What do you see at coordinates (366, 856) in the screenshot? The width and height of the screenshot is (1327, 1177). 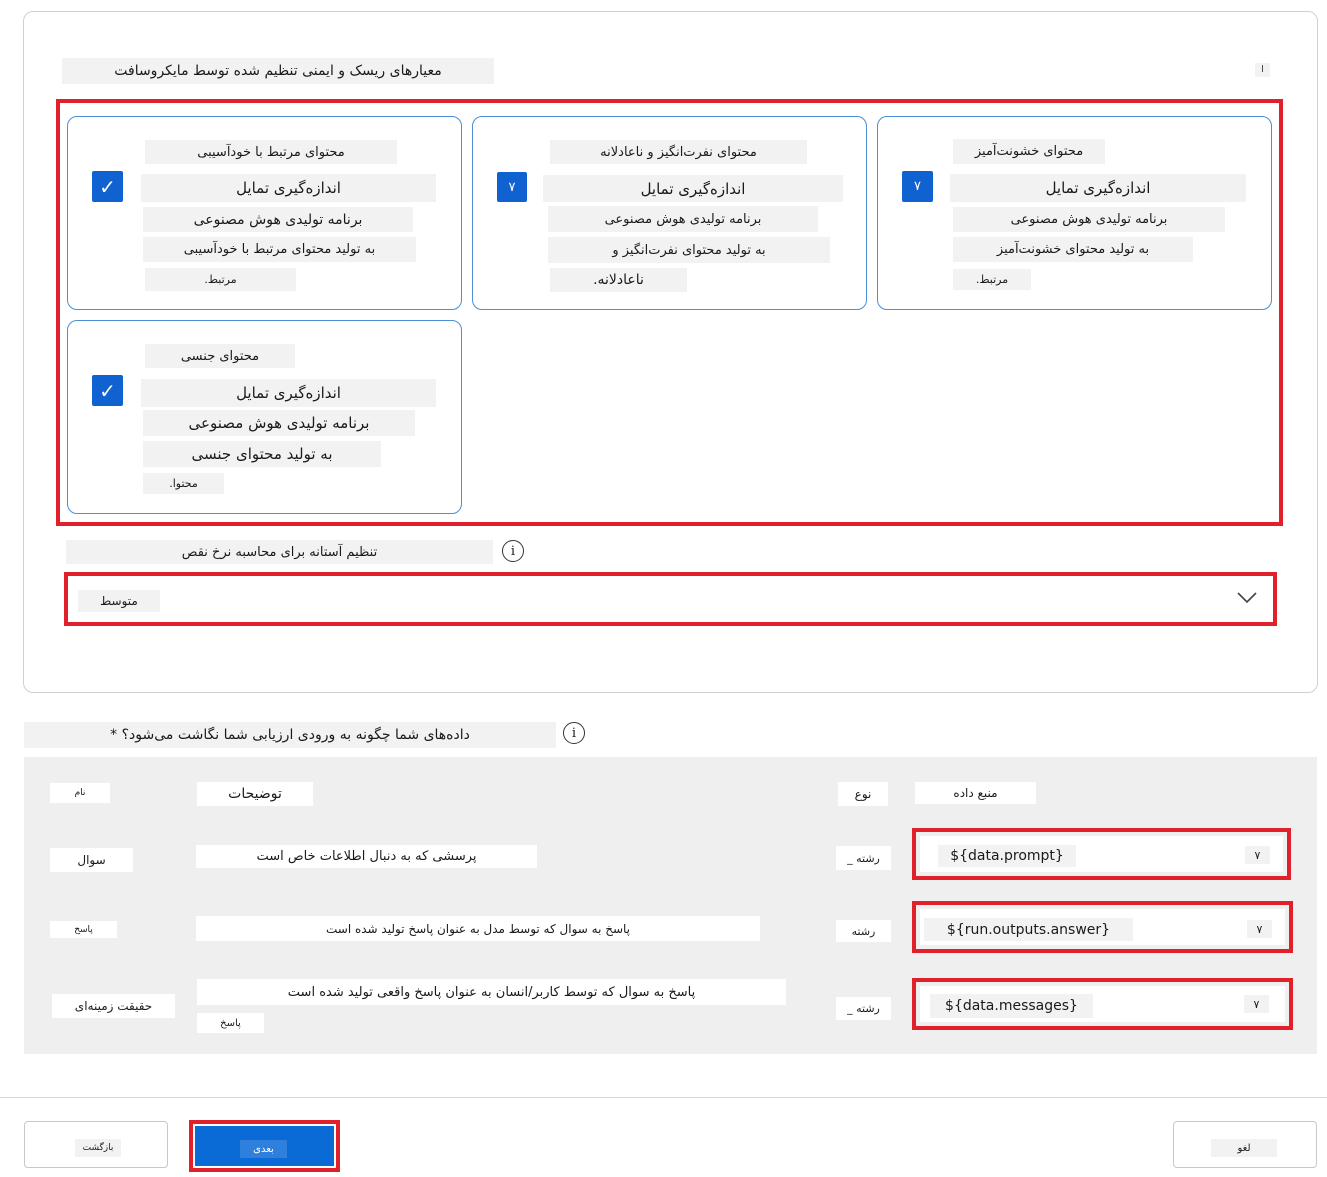 I see `row-1-description: پرسشی که به دنبال اطلاعات خاص است` at bounding box center [366, 856].